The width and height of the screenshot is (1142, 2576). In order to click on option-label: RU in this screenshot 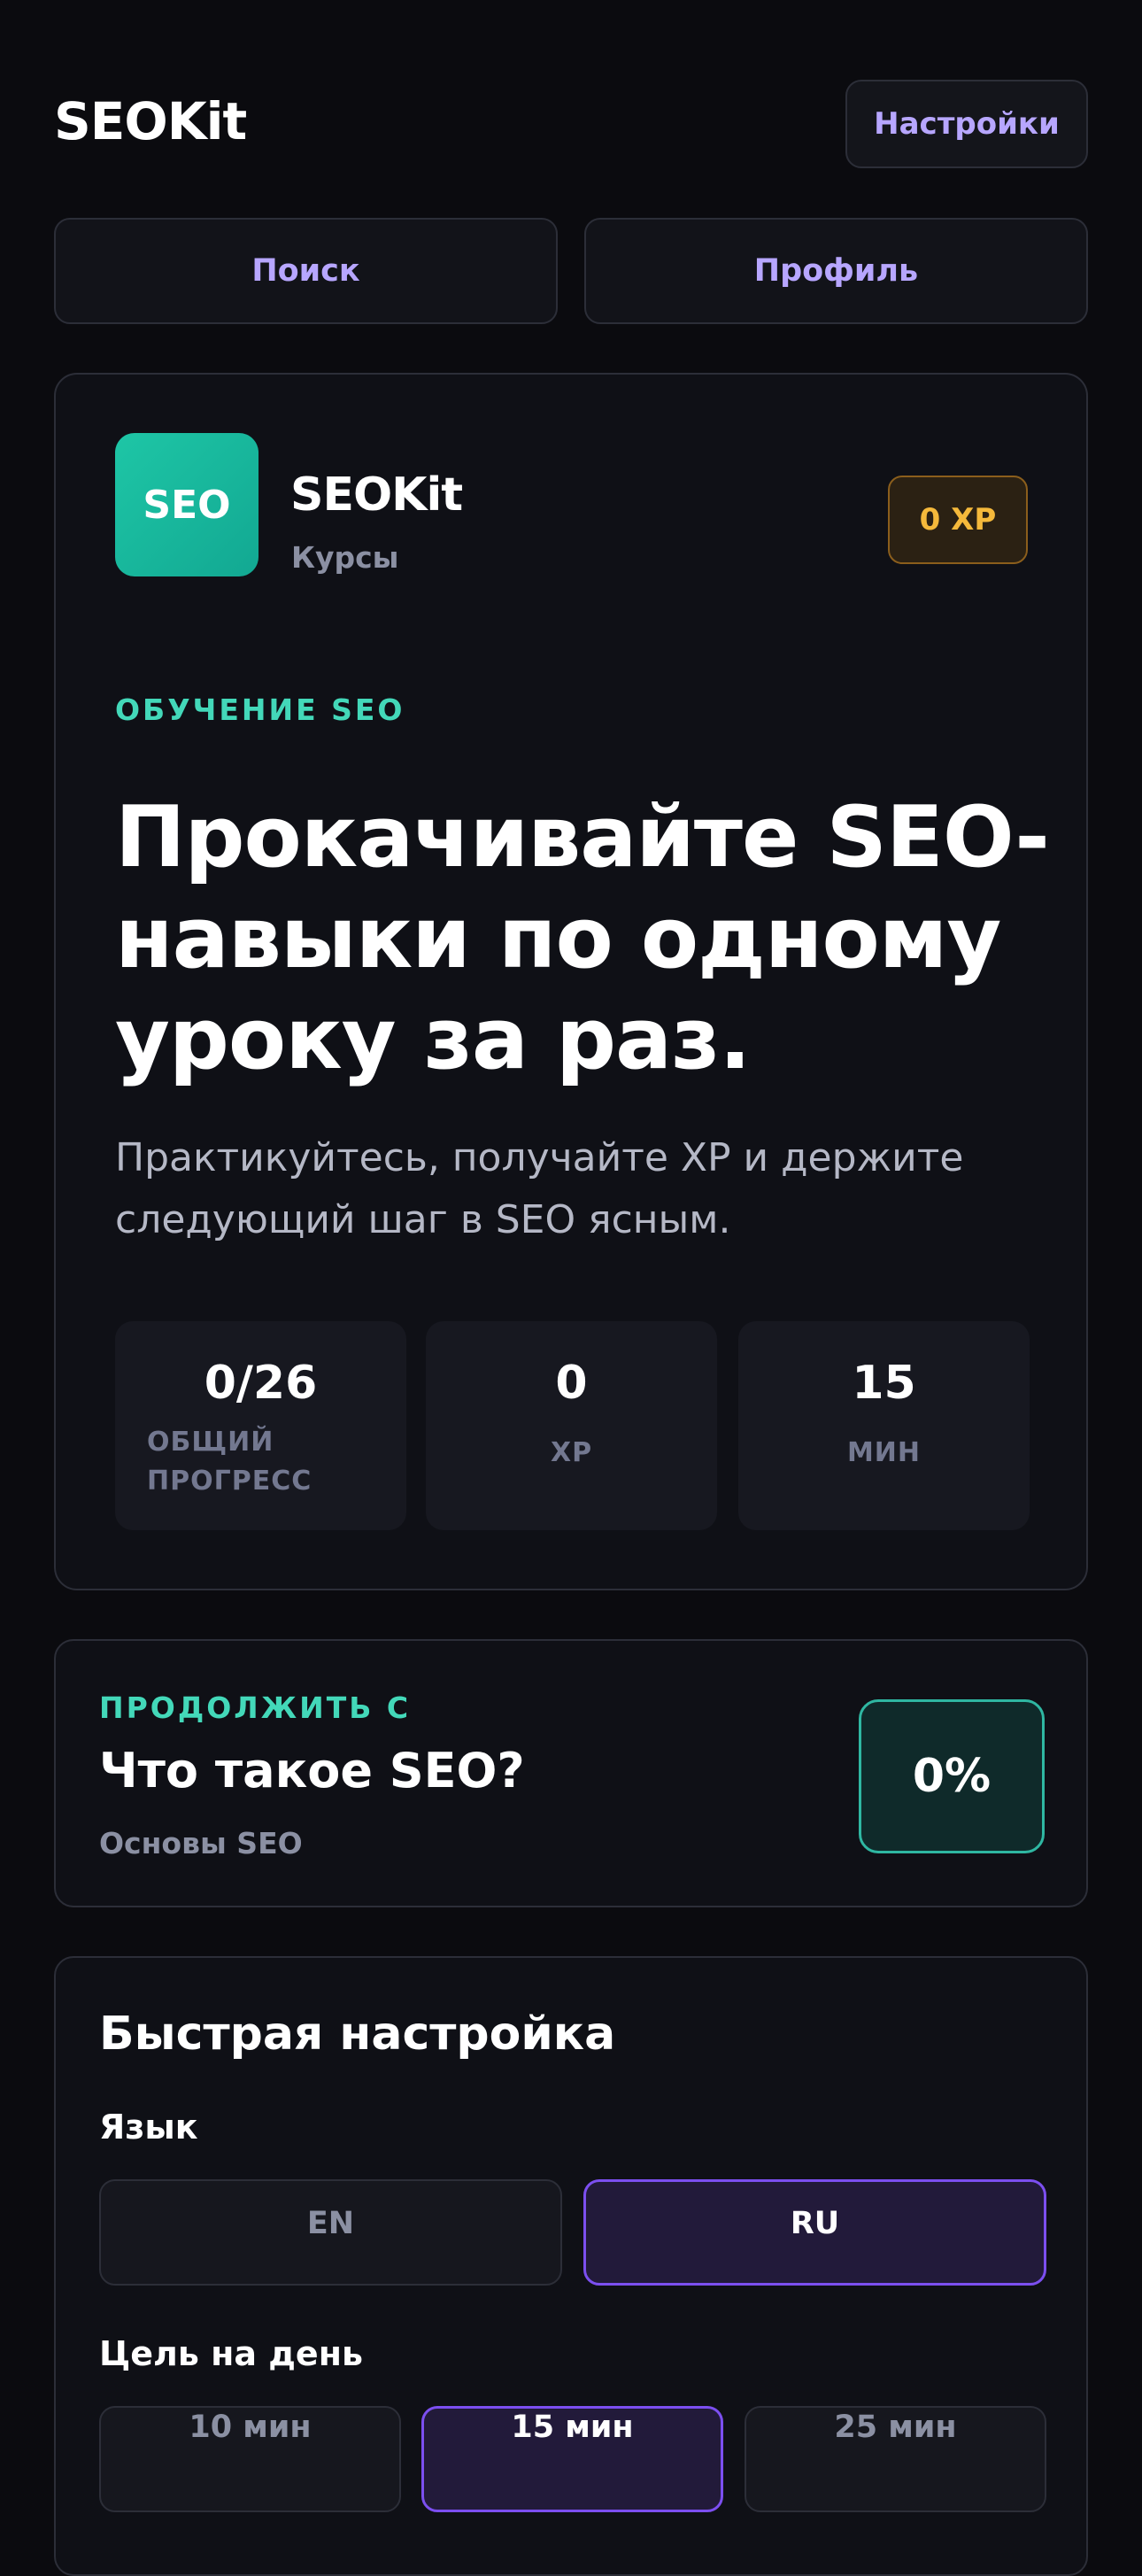, I will do `click(815, 2223)`.